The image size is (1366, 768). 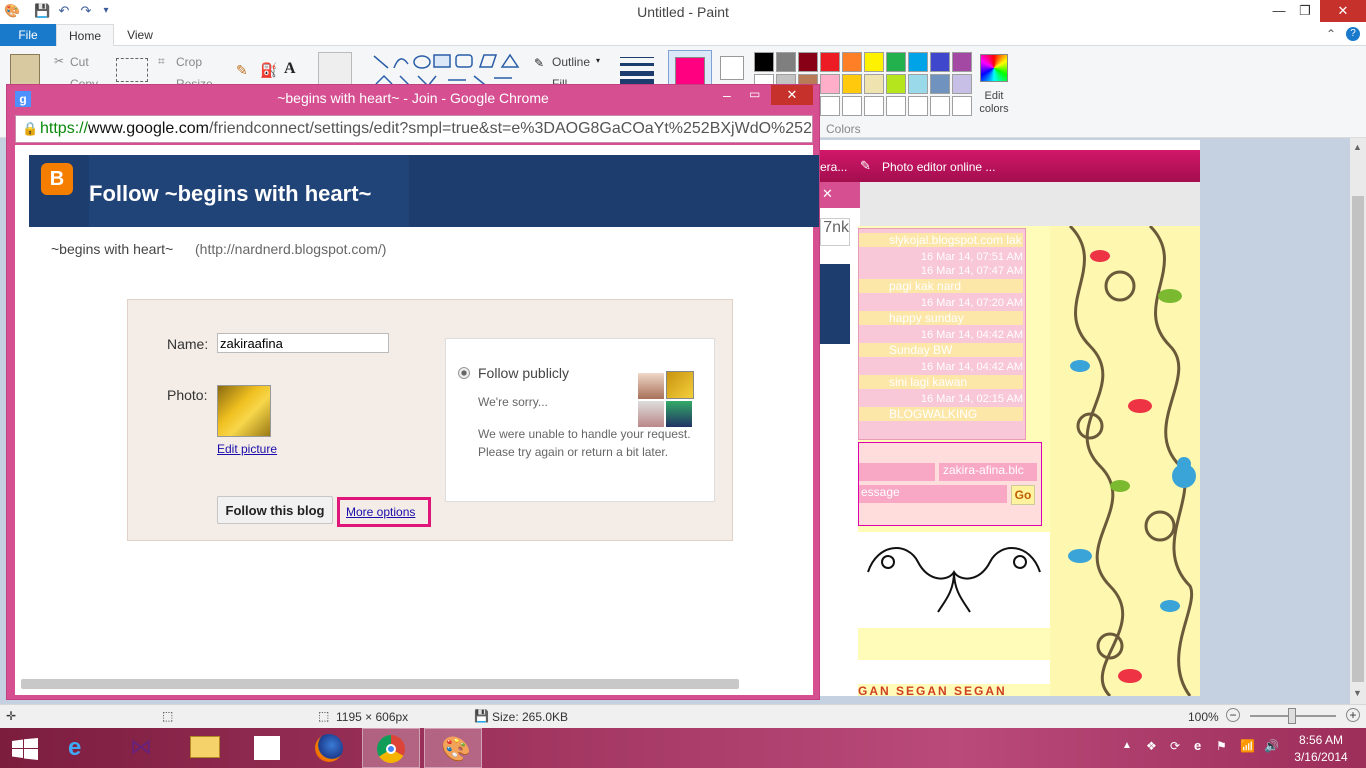 I want to click on tab-home: Home, so click(x=85, y=35).